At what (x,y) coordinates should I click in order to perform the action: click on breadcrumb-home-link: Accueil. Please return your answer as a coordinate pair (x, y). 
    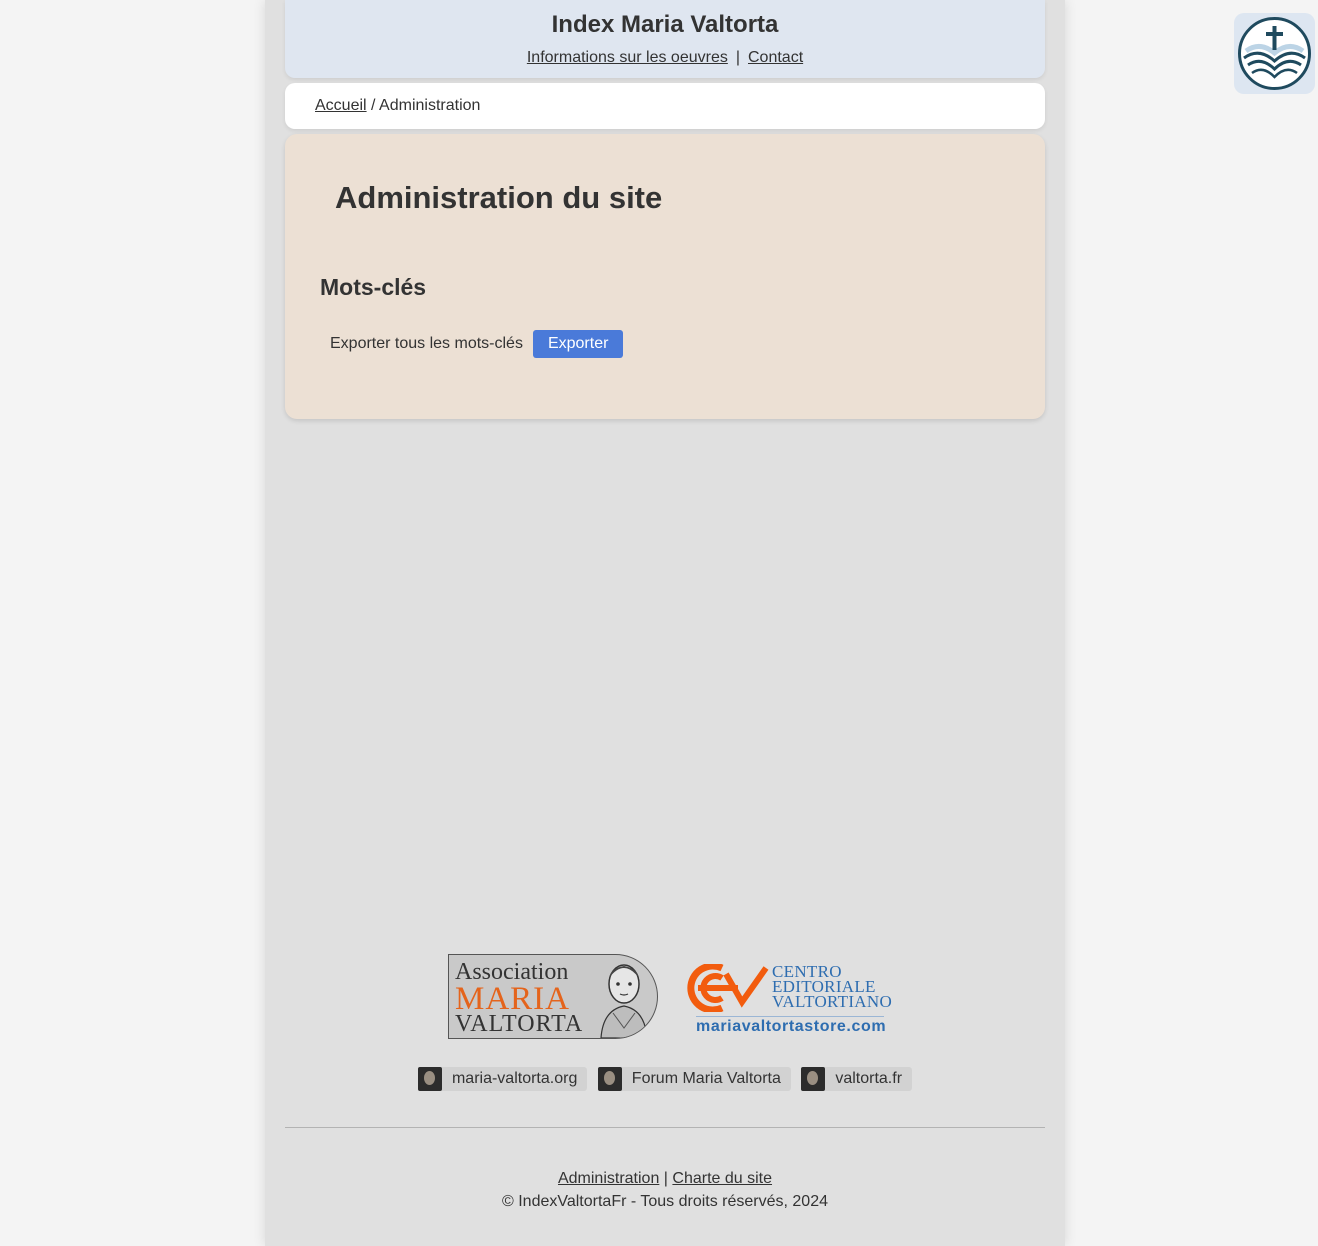
    Looking at the image, I should click on (341, 105).